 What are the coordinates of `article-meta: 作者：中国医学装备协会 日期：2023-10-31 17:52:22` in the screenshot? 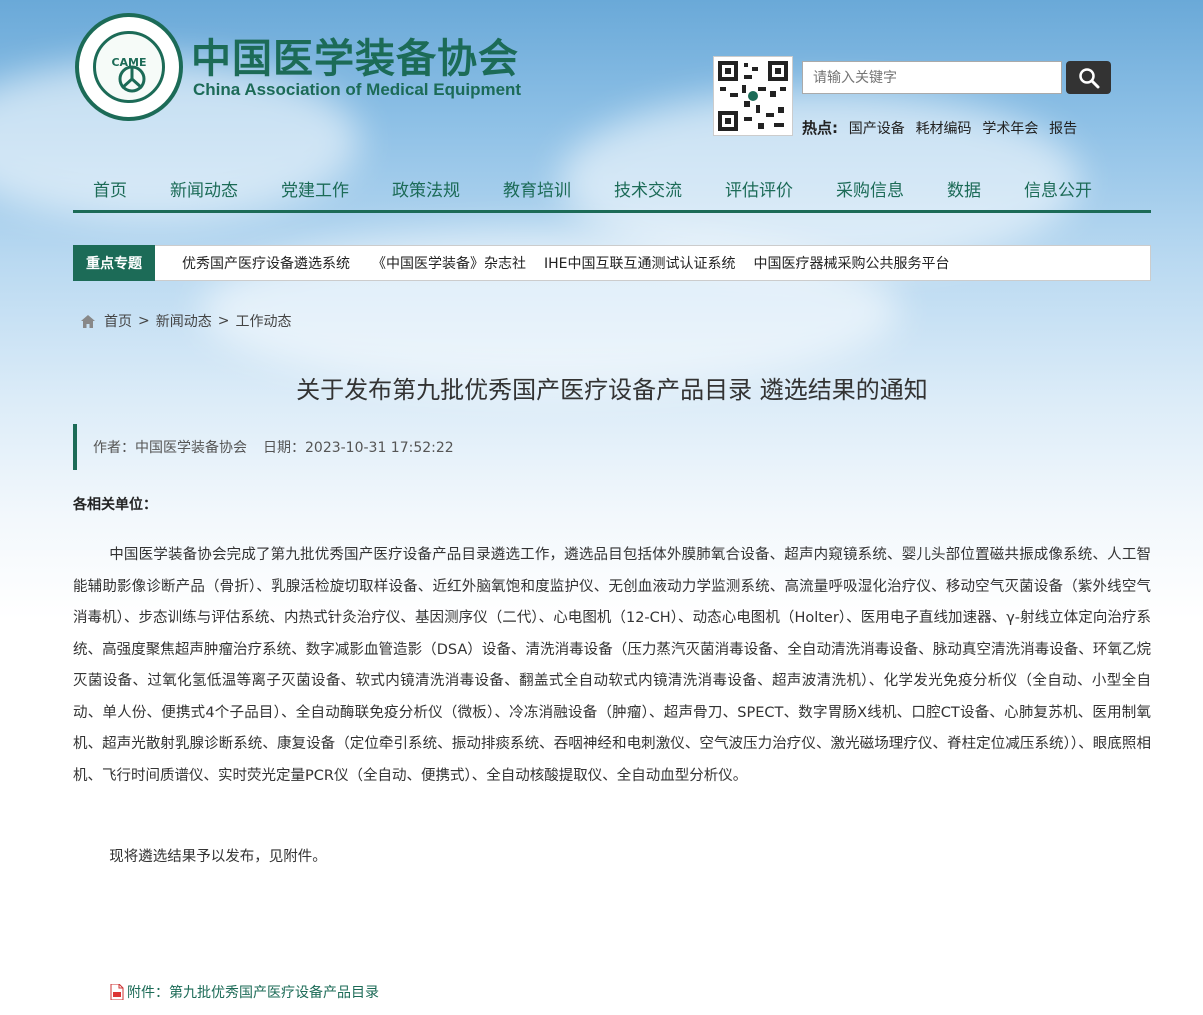 It's located at (263, 447).